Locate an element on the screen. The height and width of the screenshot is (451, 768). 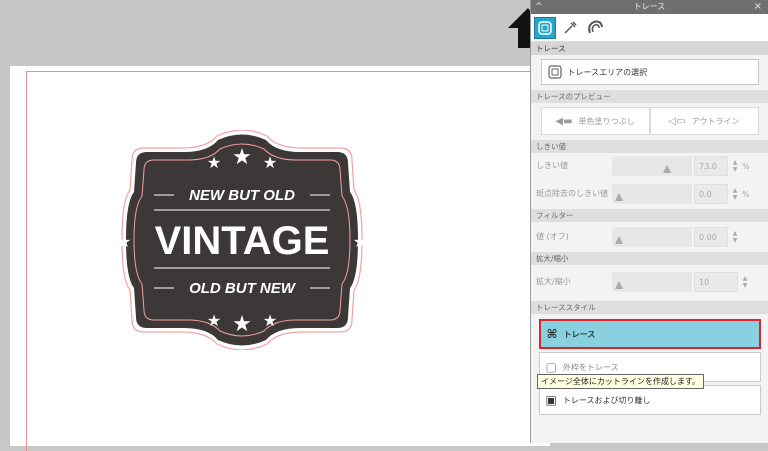
panel-titlebar: ^ トレース × is located at coordinates (649, 7).